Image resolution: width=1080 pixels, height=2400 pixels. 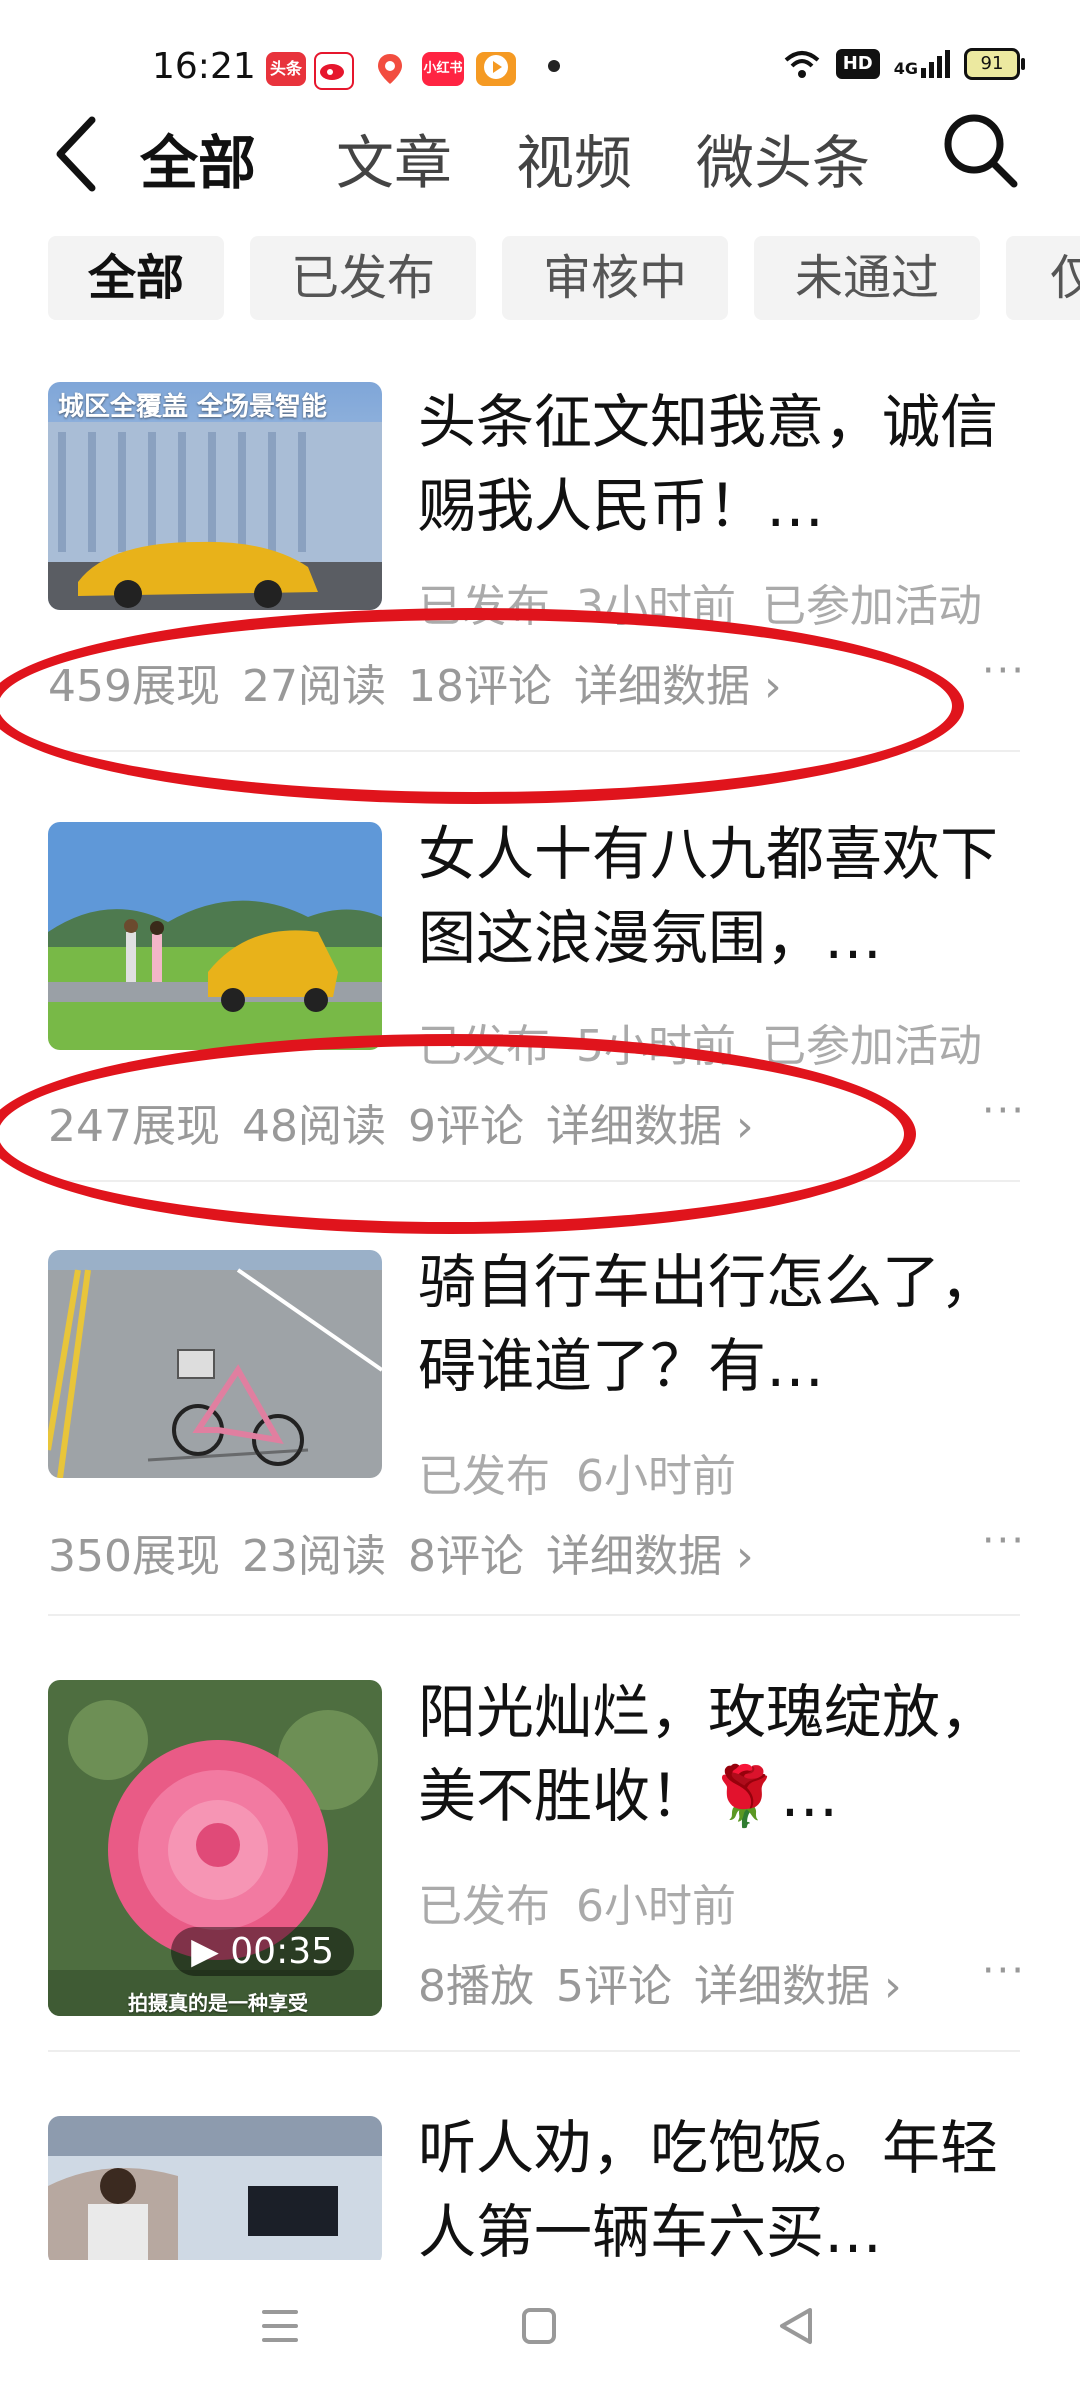 What do you see at coordinates (614, 1986) in the screenshot?
I see `comments-count: 5评论` at bounding box center [614, 1986].